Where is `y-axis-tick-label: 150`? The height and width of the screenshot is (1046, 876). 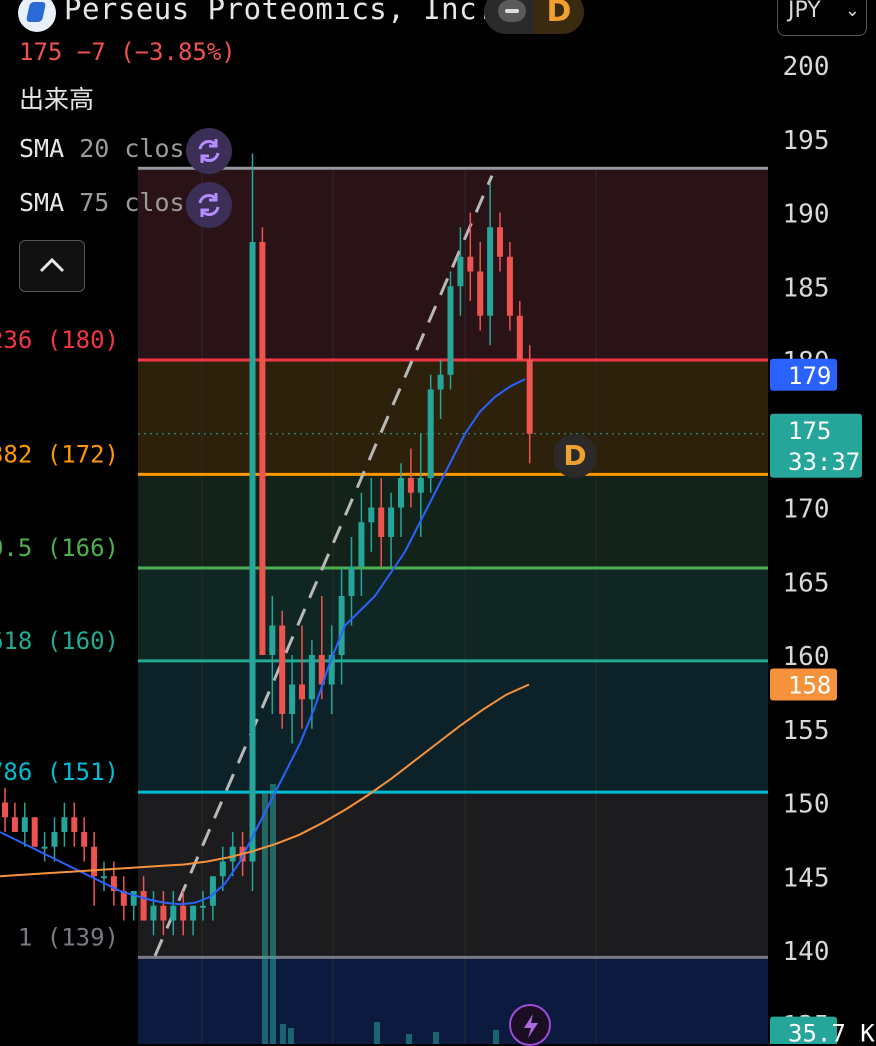 y-axis-tick-label: 150 is located at coordinates (806, 805).